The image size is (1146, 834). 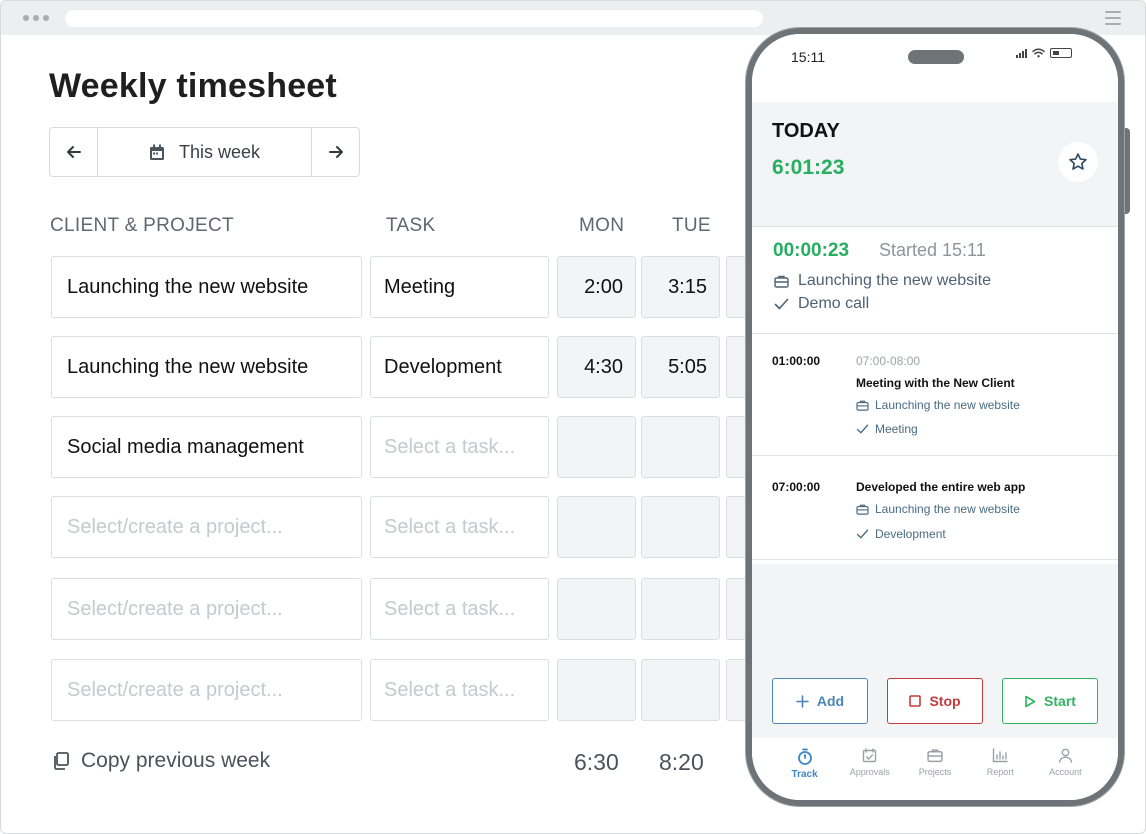 What do you see at coordinates (414, 18) in the screenshot?
I see `address-bar` at bounding box center [414, 18].